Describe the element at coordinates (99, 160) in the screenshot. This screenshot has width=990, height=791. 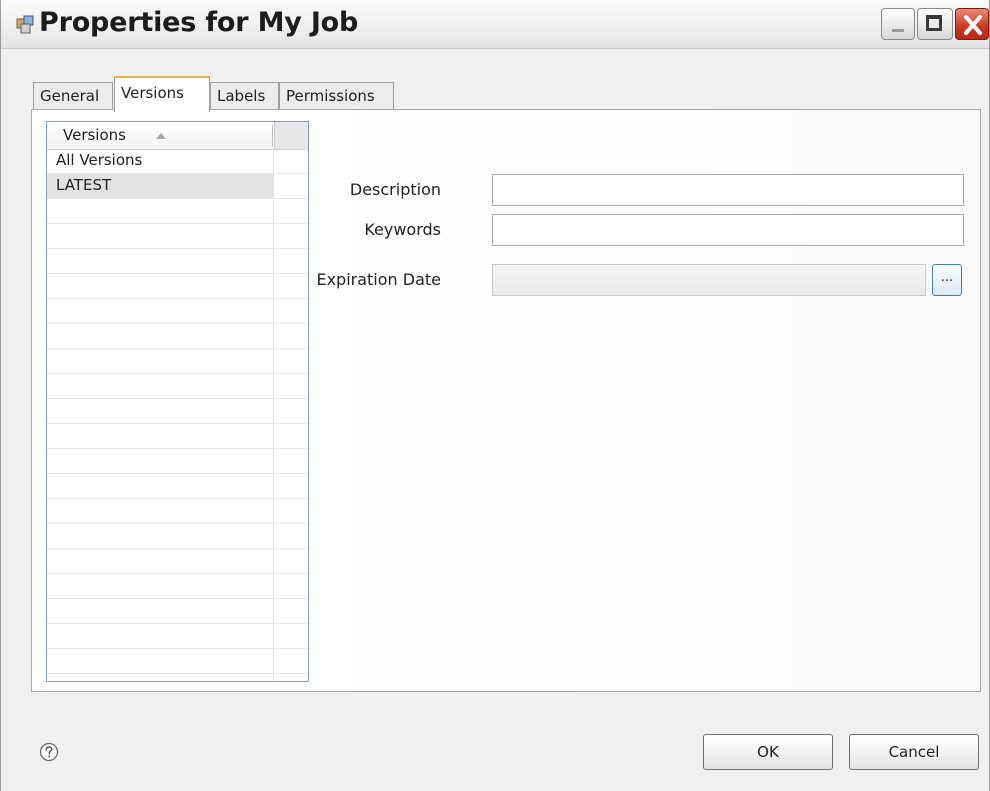
I see `list-item-label: All Versions` at that location.